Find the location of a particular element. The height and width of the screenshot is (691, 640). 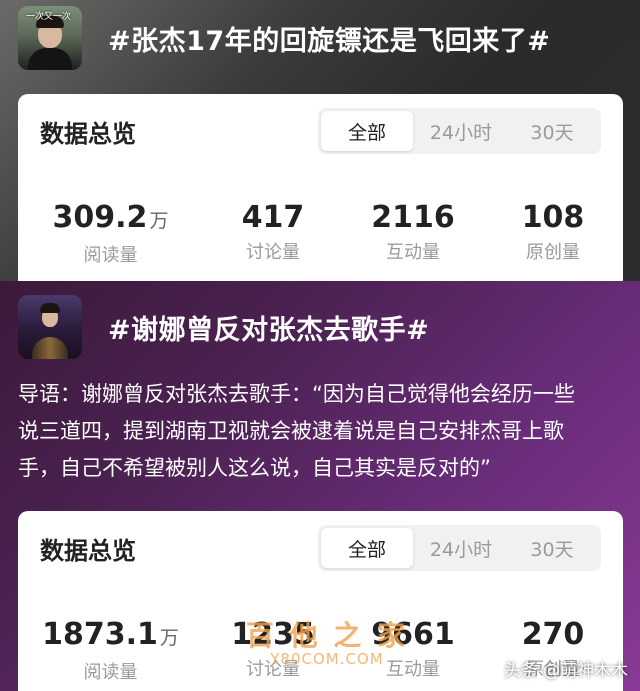

stat-interactions: 2116 互动量 is located at coordinates (413, 233).